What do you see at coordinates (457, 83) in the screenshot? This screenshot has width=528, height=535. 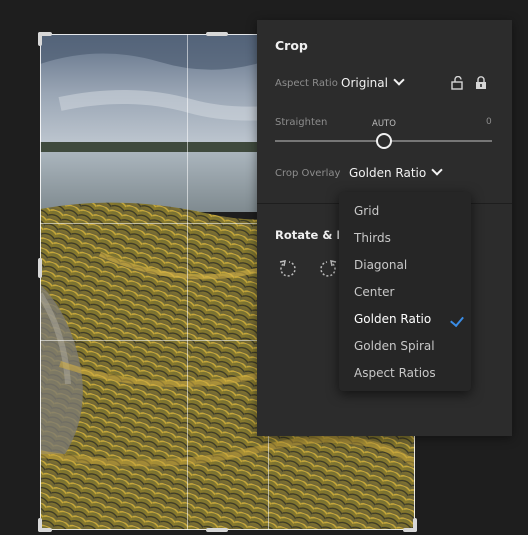 I see `lock-open-icon` at bounding box center [457, 83].